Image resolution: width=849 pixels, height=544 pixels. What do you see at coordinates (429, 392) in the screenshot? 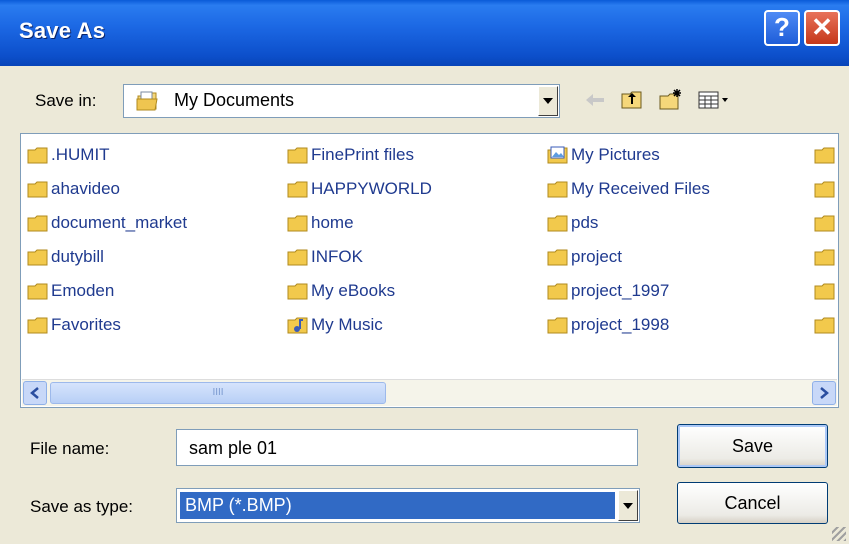
I see `horizontal-scrollbar: IIII` at bounding box center [429, 392].